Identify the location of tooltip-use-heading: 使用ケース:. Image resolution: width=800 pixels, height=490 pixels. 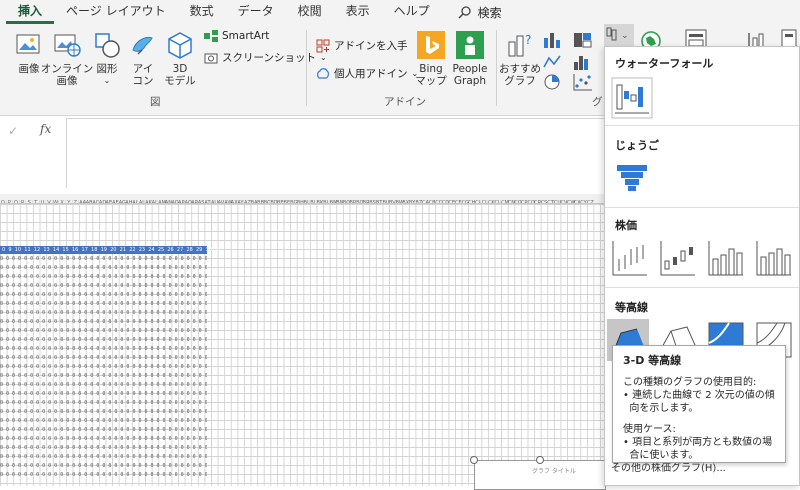
(649, 429).